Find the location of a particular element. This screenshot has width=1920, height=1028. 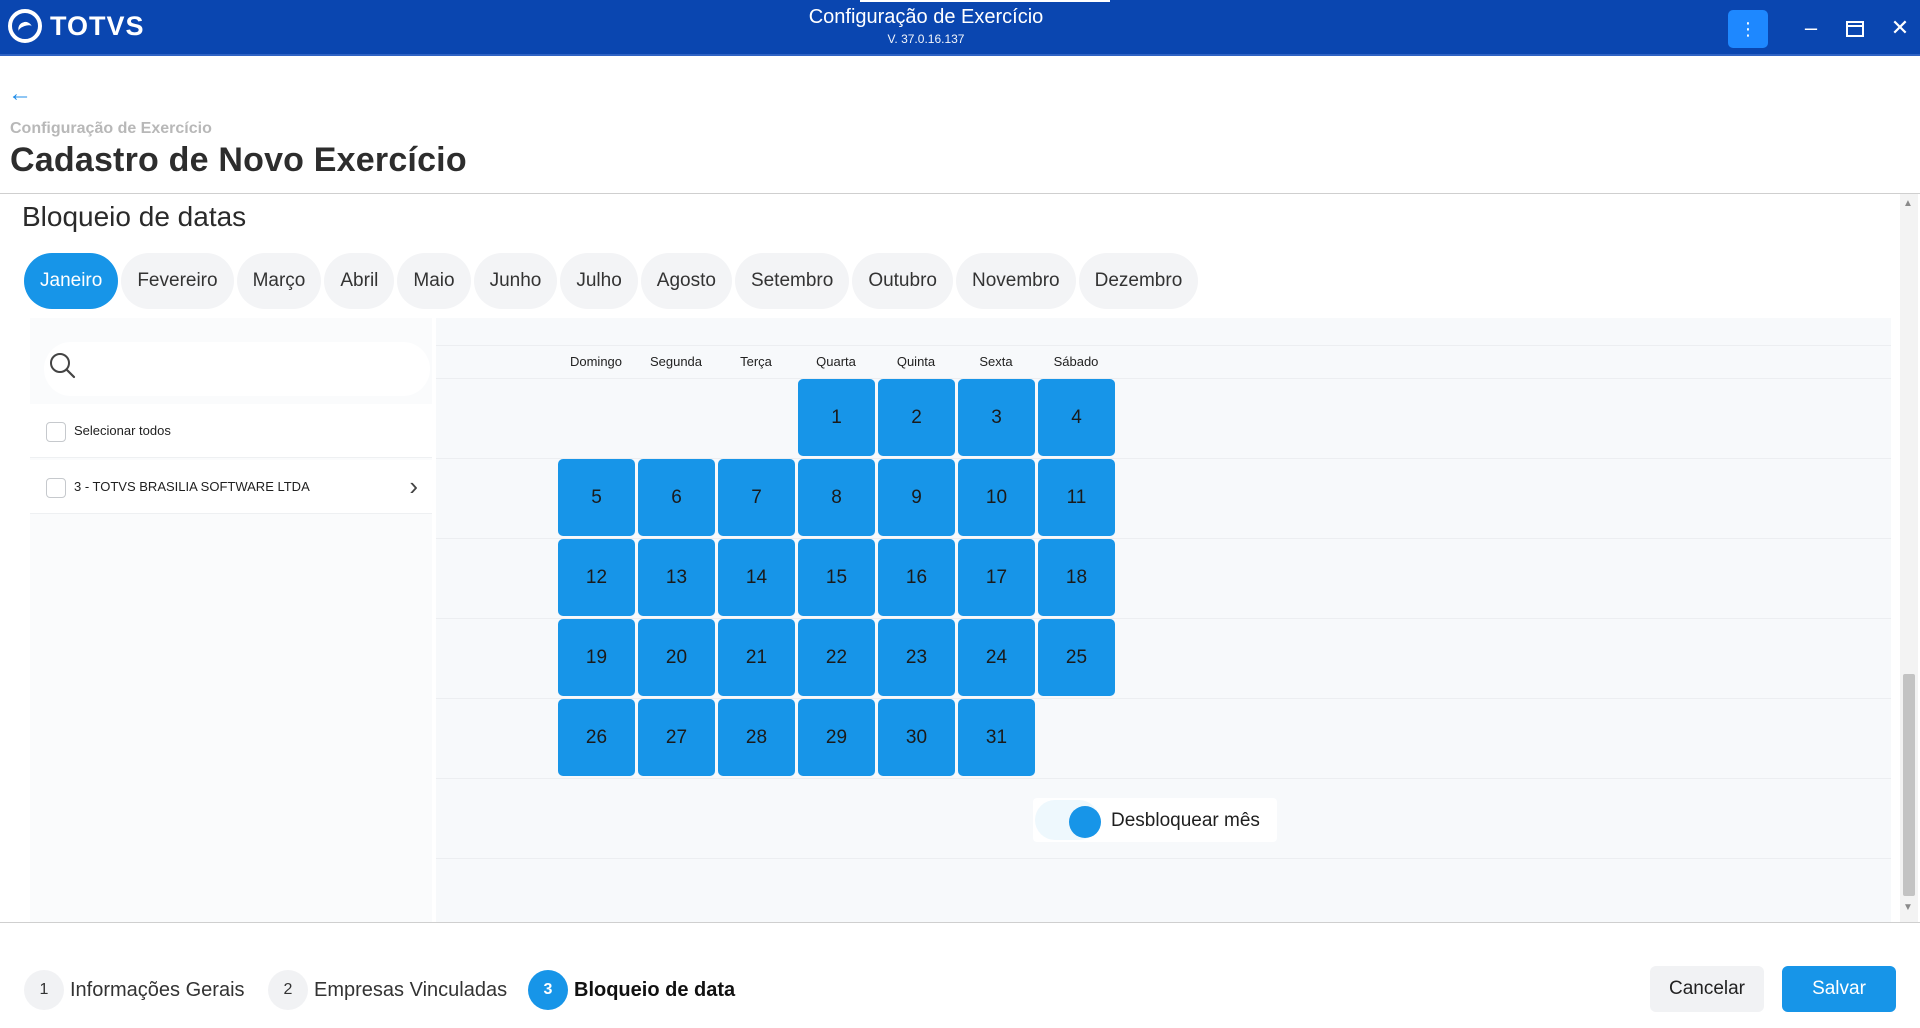

weekday-label: Domingo is located at coordinates (596, 361).